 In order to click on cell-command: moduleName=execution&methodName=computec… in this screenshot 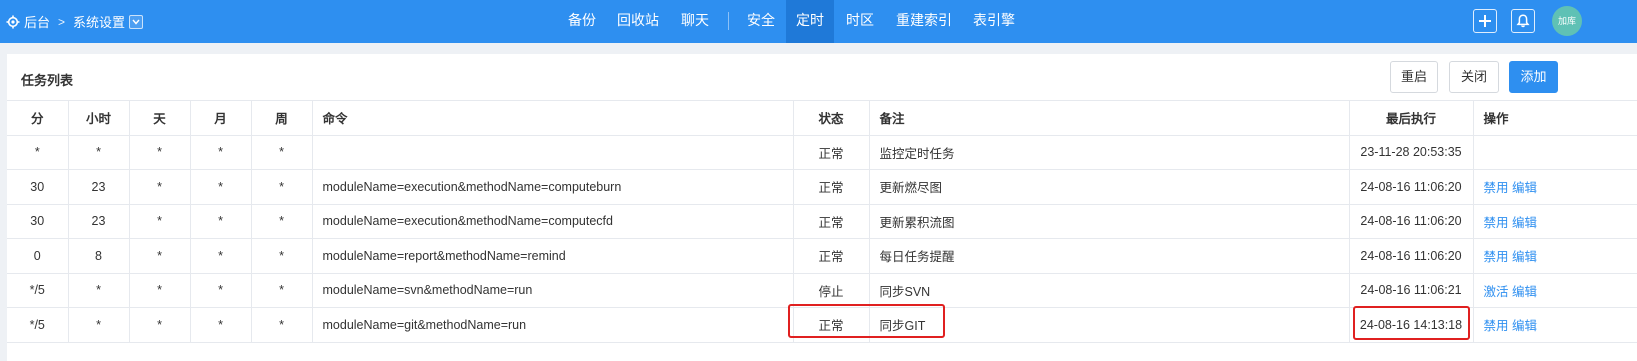, I will do `click(553, 221)`.